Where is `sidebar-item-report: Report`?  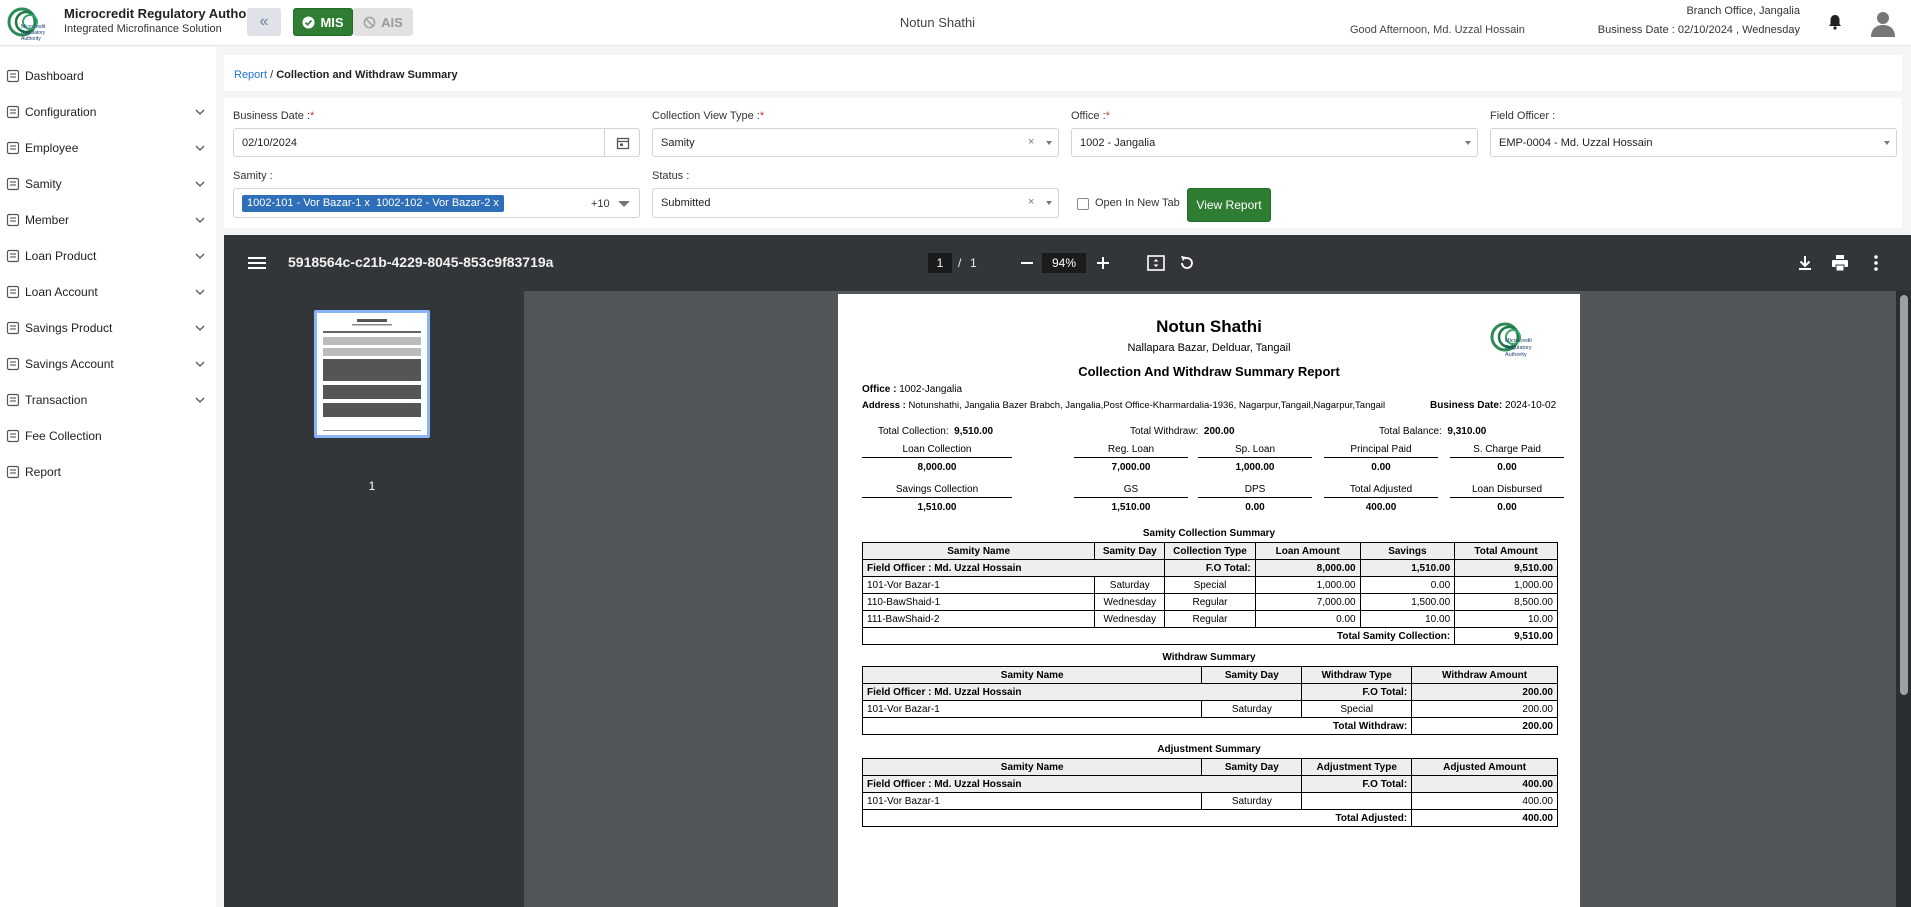
sidebar-item-report: Report is located at coordinates (108, 472).